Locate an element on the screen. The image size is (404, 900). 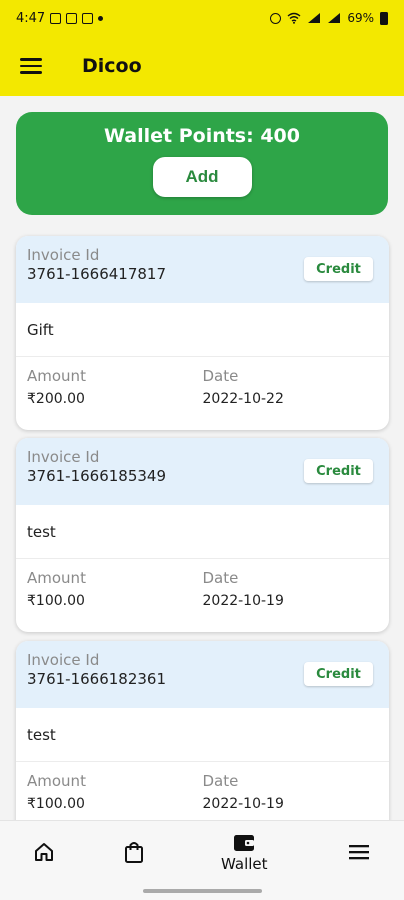
nav-wallet-label: Wallet is located at coordinates (244, 864).